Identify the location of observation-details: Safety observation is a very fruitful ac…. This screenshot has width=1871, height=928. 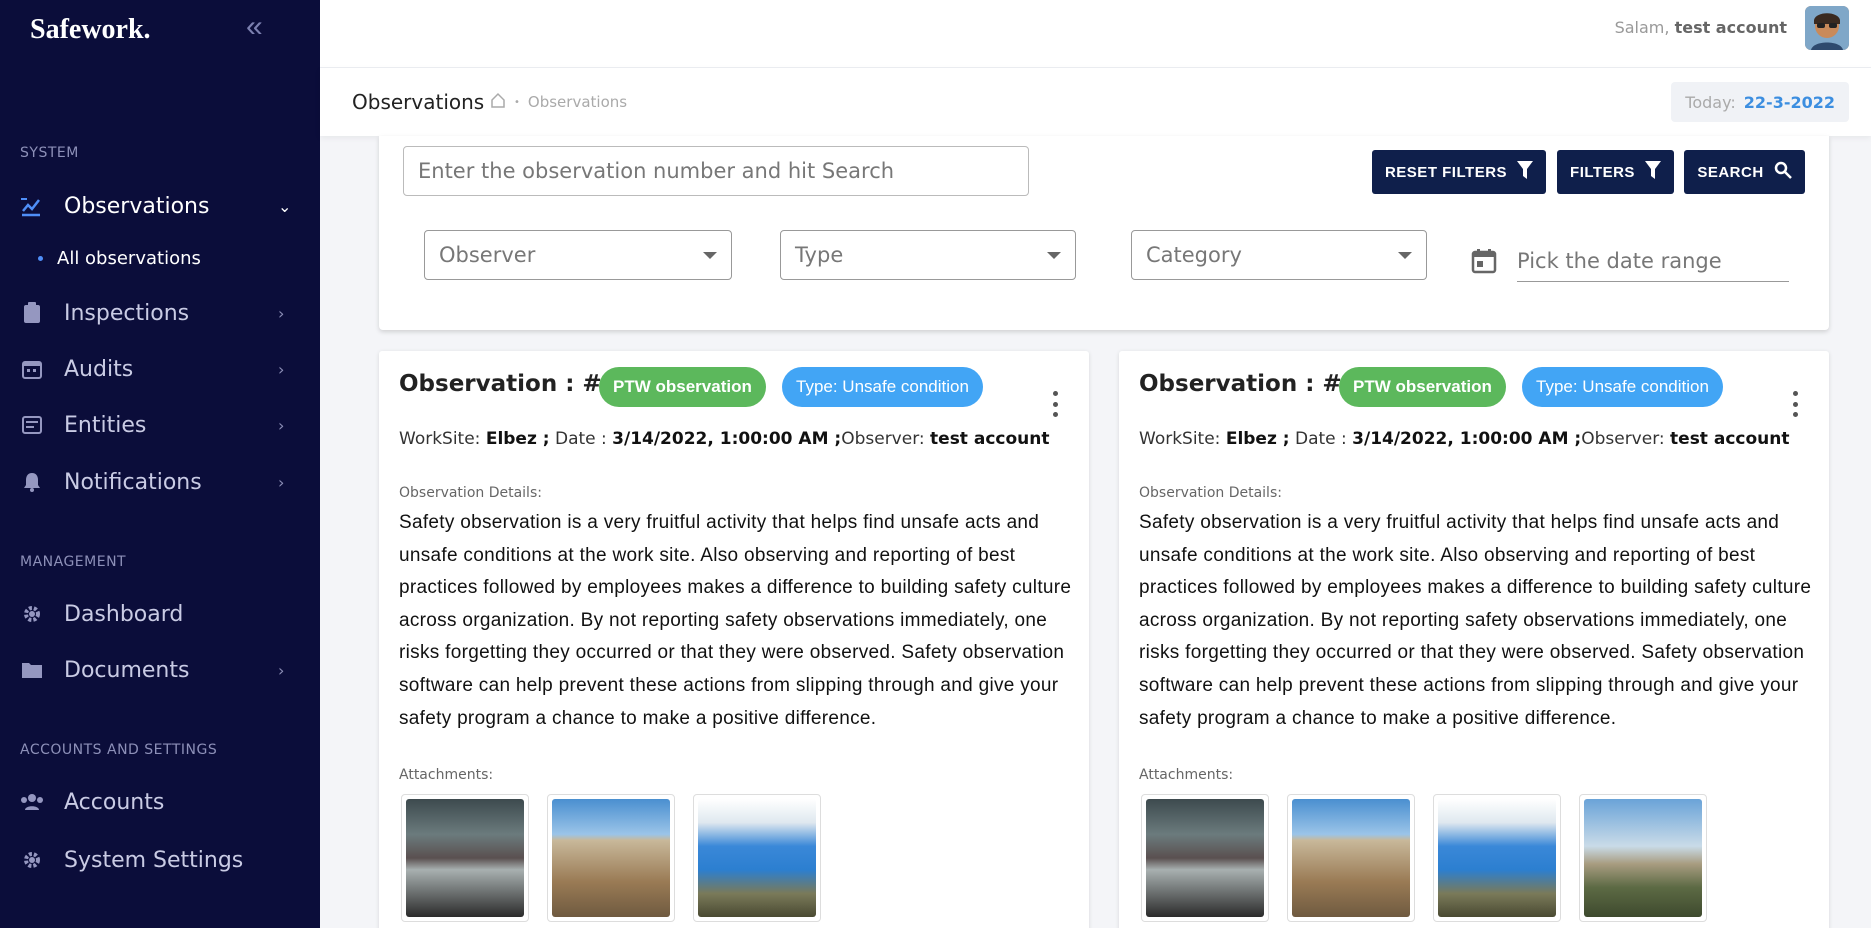
(1475, 620).